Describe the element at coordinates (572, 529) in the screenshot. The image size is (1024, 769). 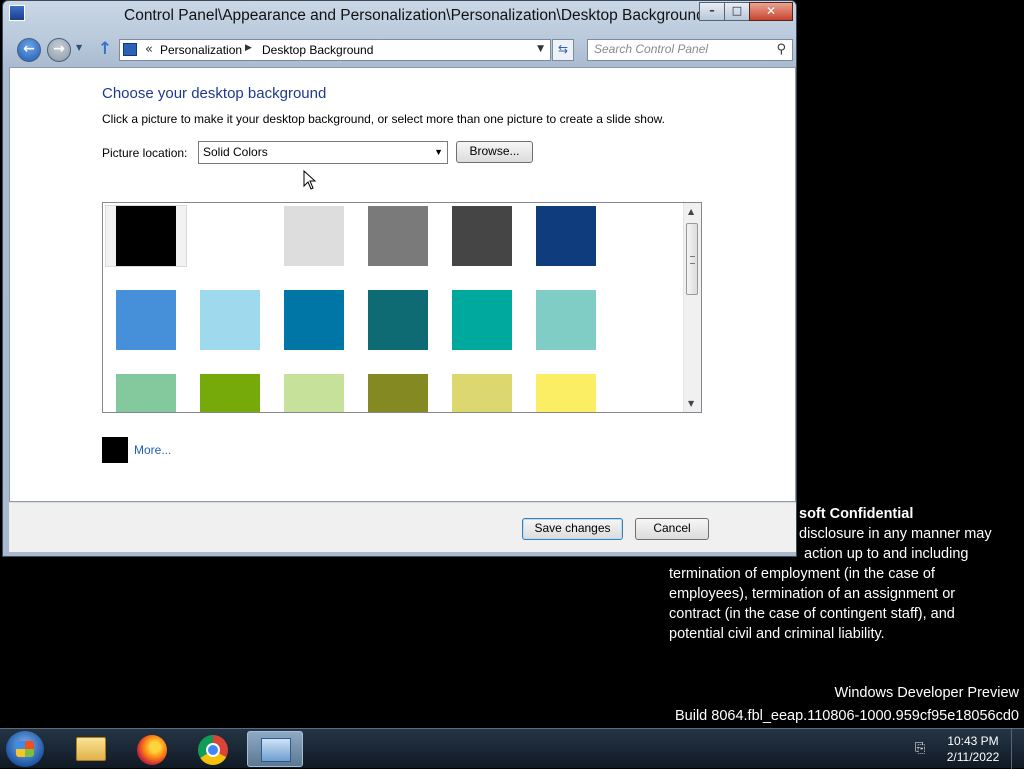
I see `save-changes-button: Save changes` at that location.